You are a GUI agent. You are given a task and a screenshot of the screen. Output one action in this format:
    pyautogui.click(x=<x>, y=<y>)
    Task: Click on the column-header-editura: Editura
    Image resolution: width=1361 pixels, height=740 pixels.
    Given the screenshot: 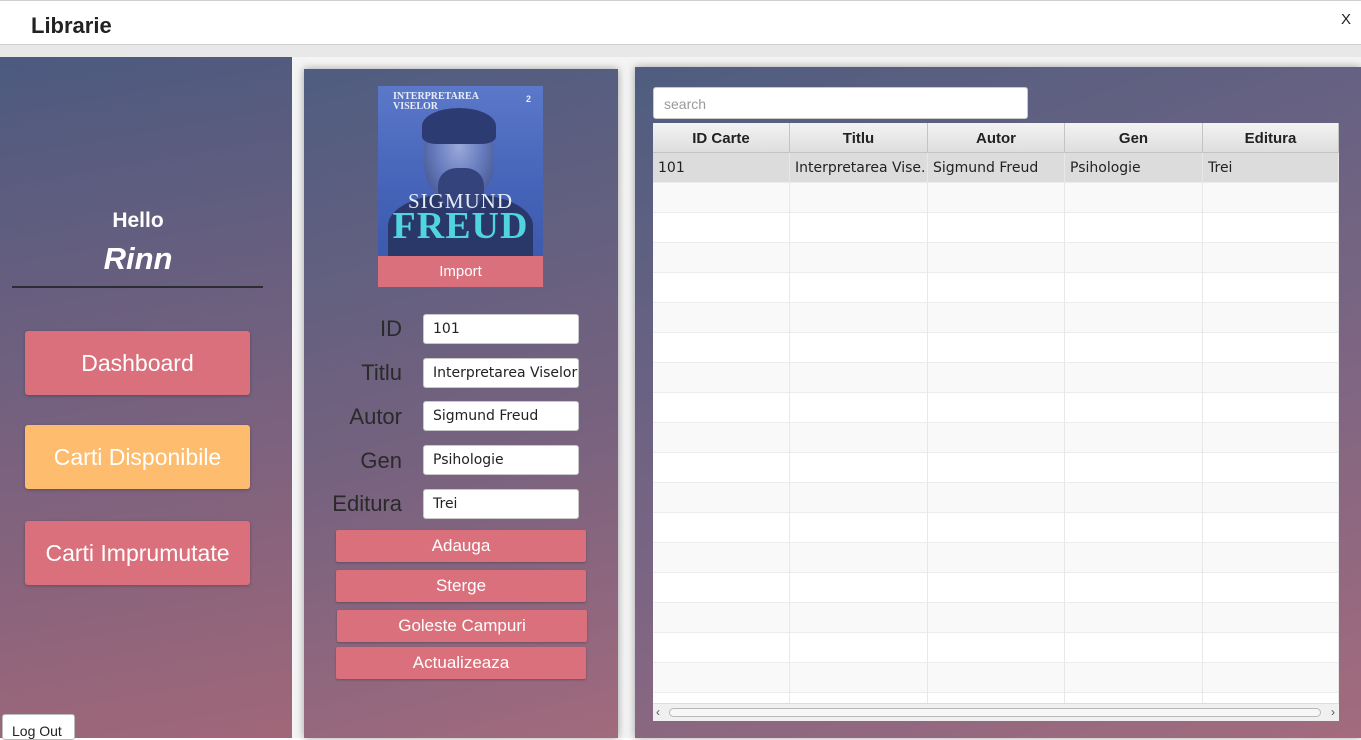 What is the action you would take?
    pyautogui.click(x=1271, y=138)
    